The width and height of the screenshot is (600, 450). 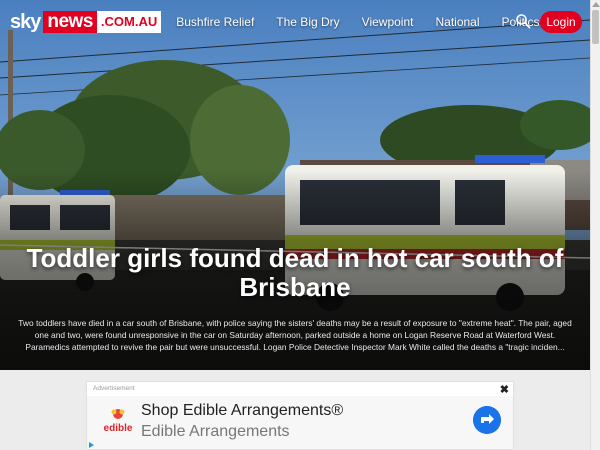 I want to click on scrollbar-thumb, so click(x=595, y=27).